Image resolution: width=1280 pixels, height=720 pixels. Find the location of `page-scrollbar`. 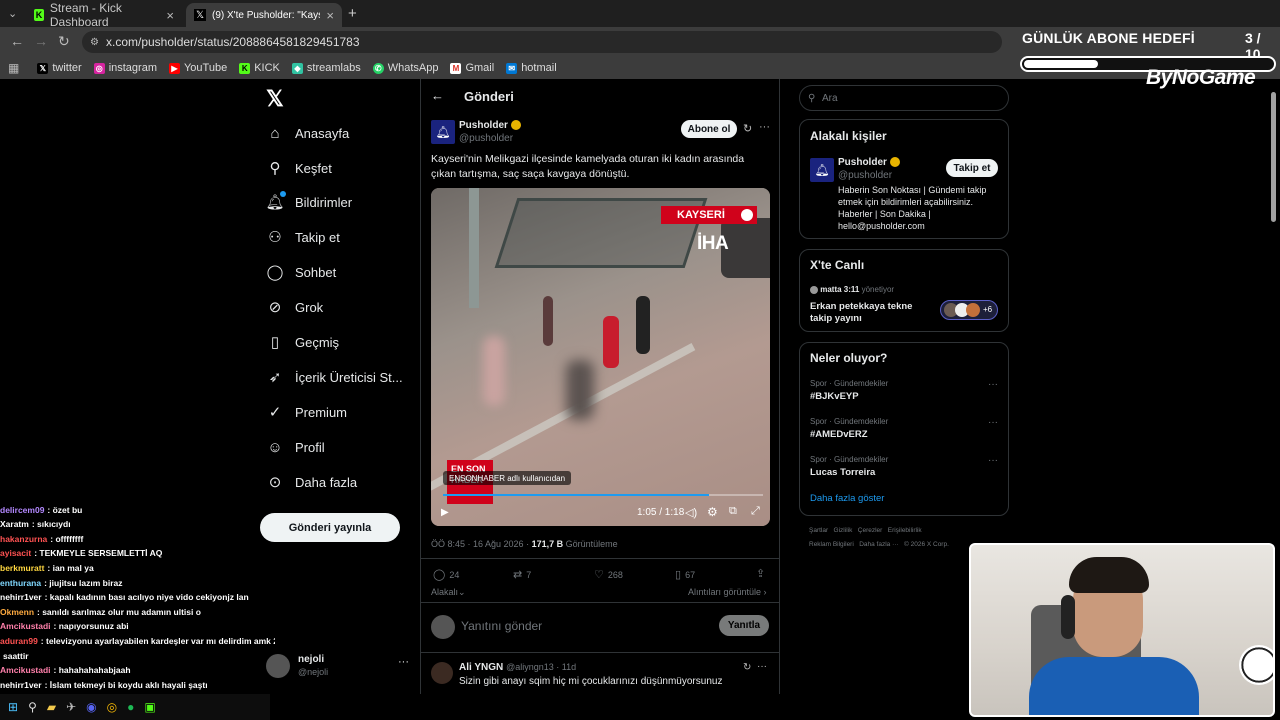

page-scrollbar is located at coordinates (1273, 157).